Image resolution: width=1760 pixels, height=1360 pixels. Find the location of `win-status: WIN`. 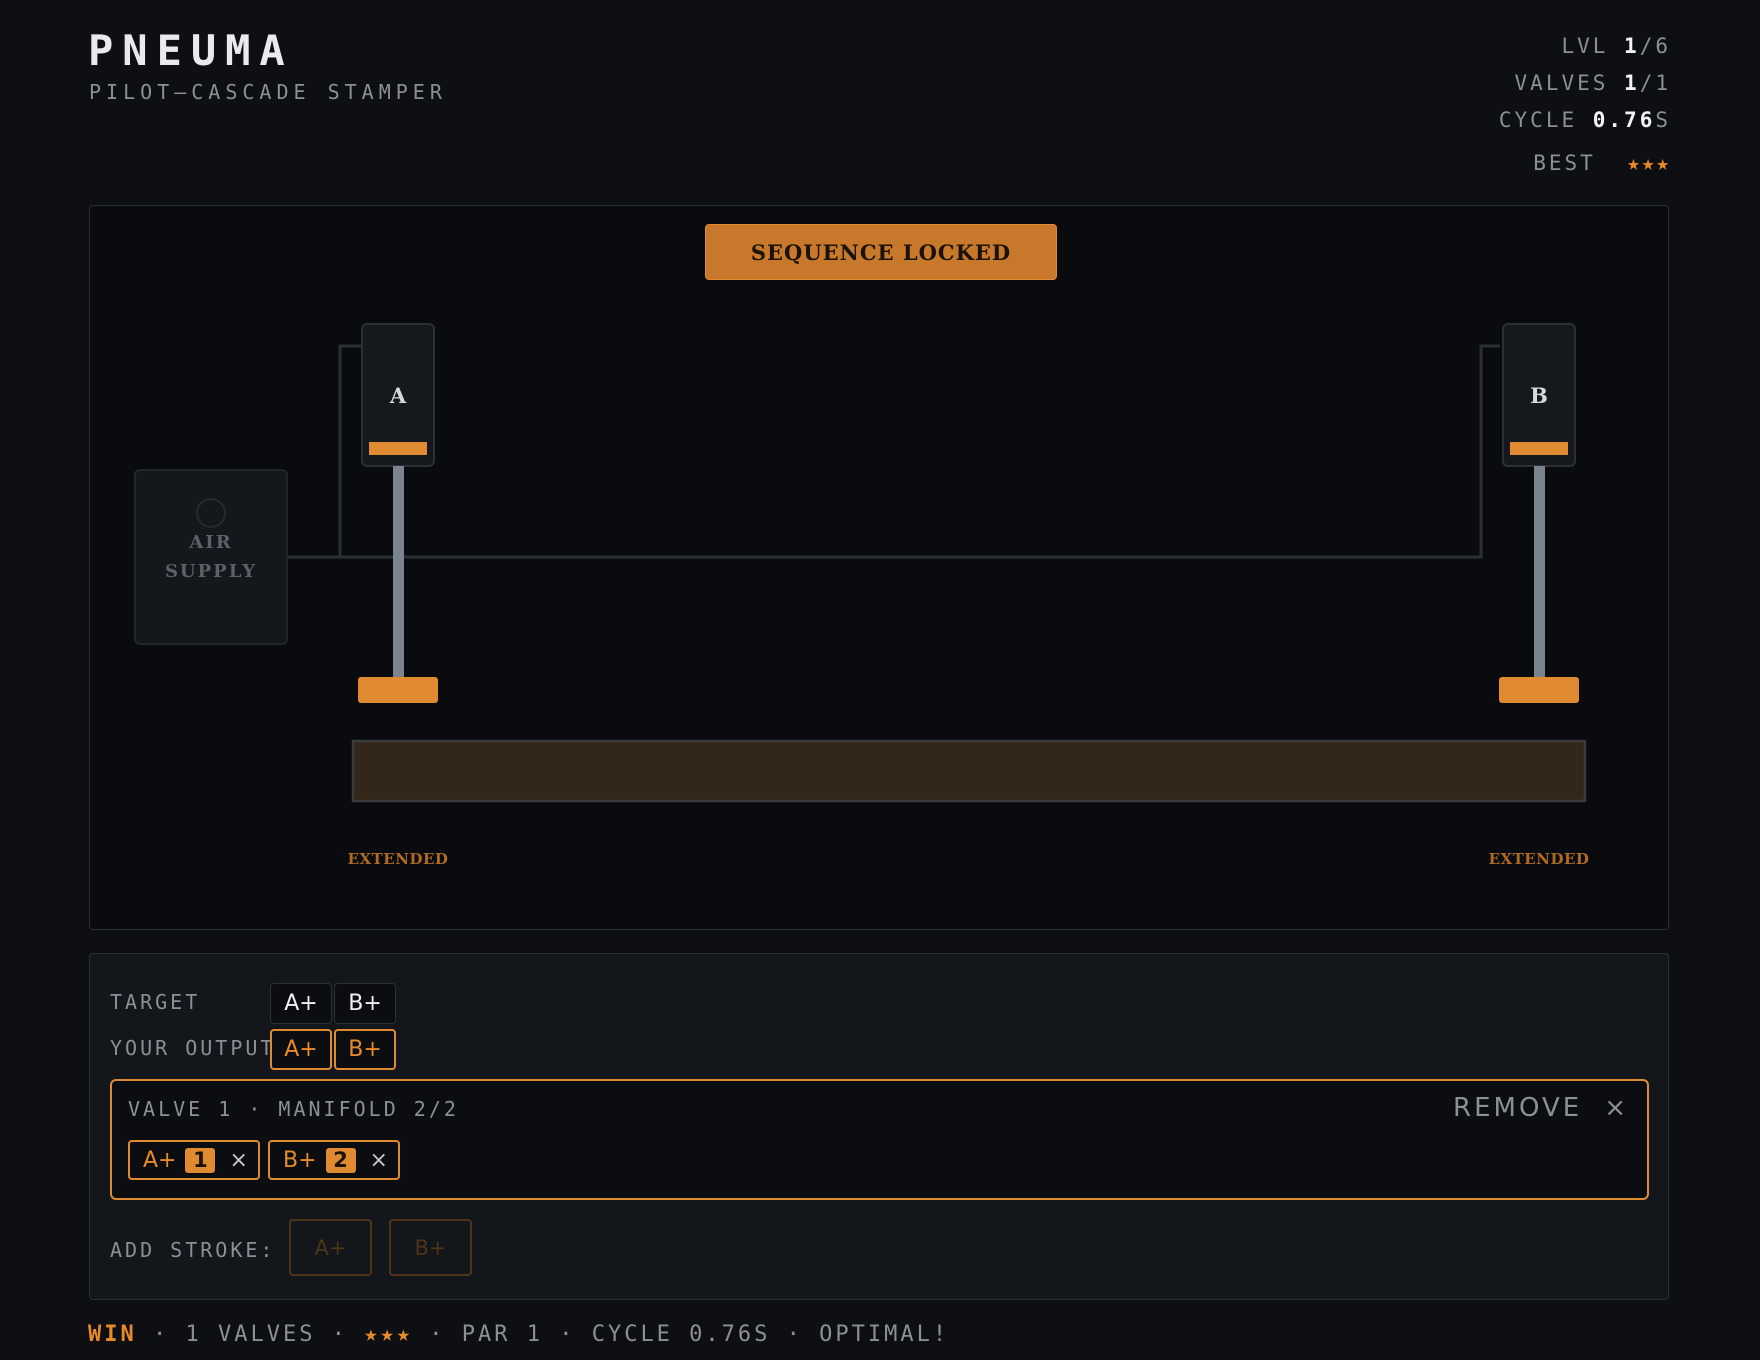

win-status: WIN is located at coordinates (112, 1334).